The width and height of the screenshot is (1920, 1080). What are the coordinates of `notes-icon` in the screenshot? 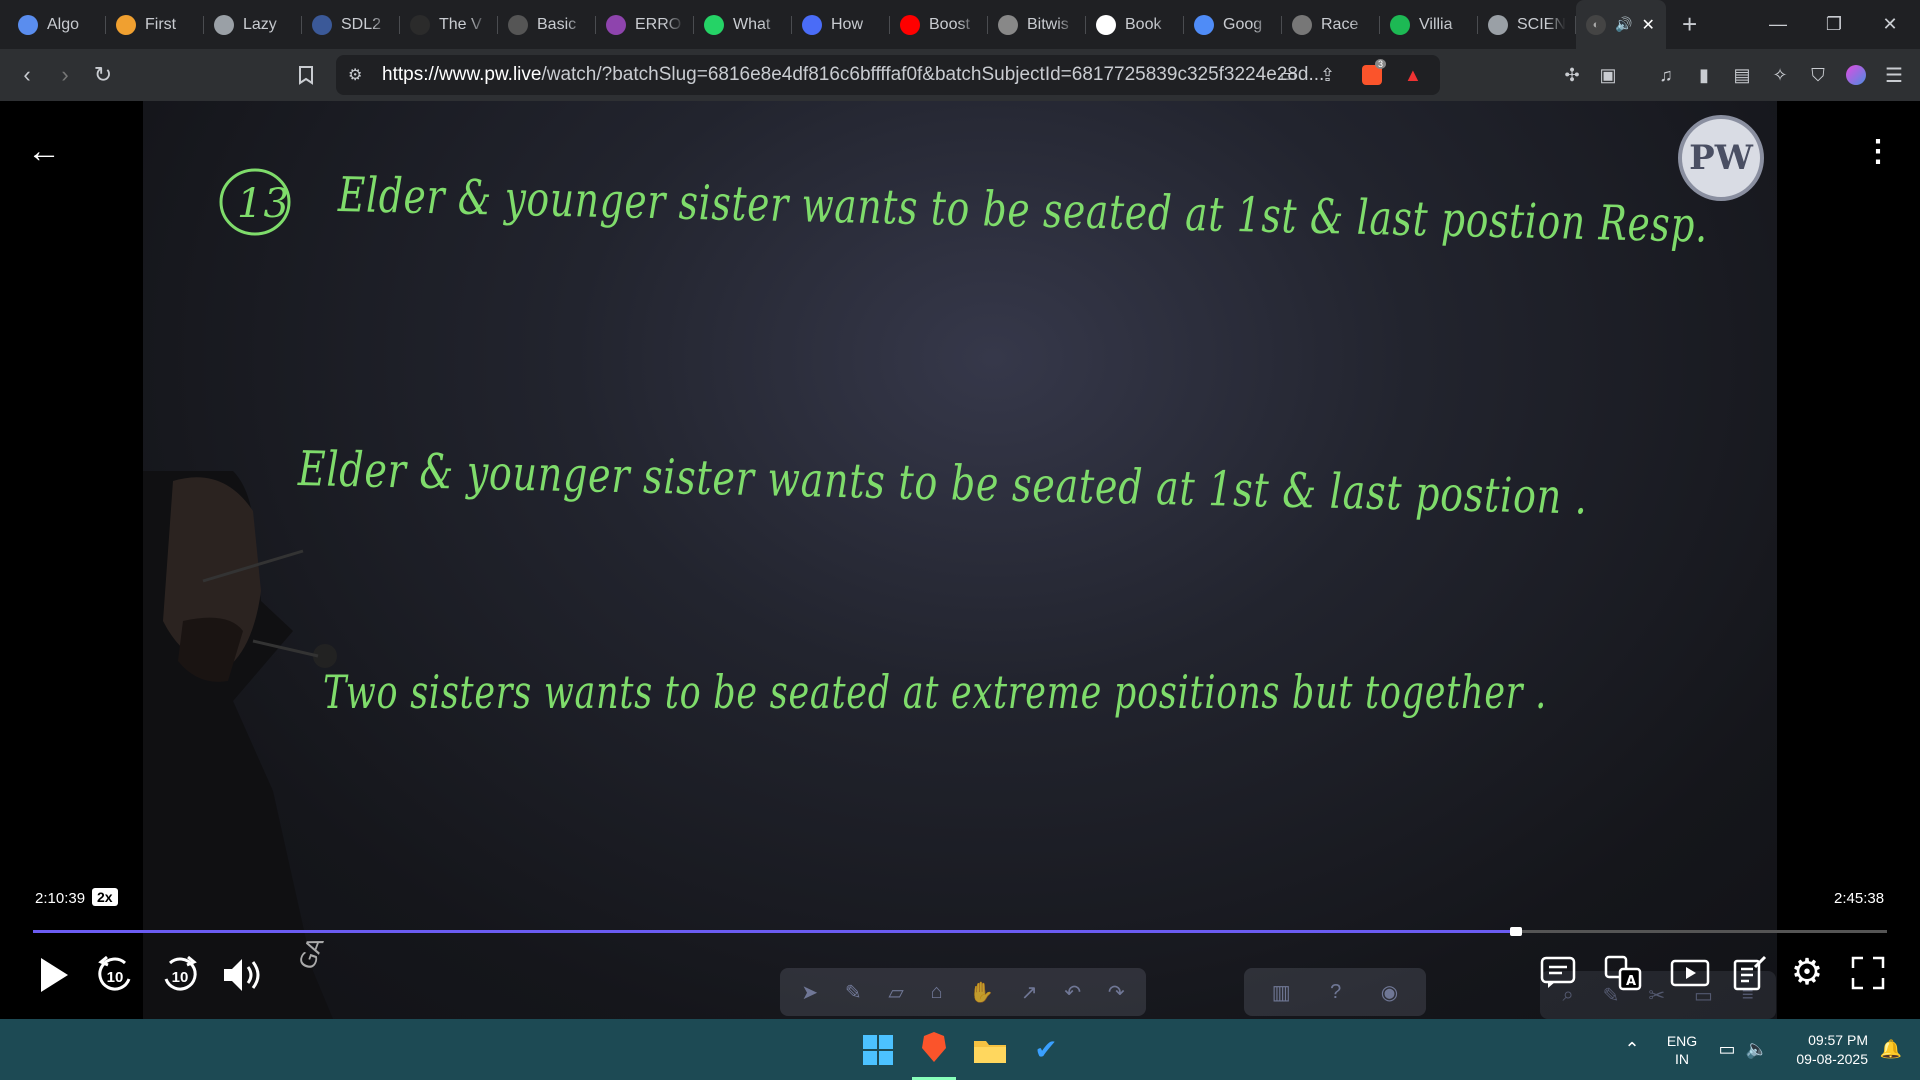 It's located at (1750, 973).